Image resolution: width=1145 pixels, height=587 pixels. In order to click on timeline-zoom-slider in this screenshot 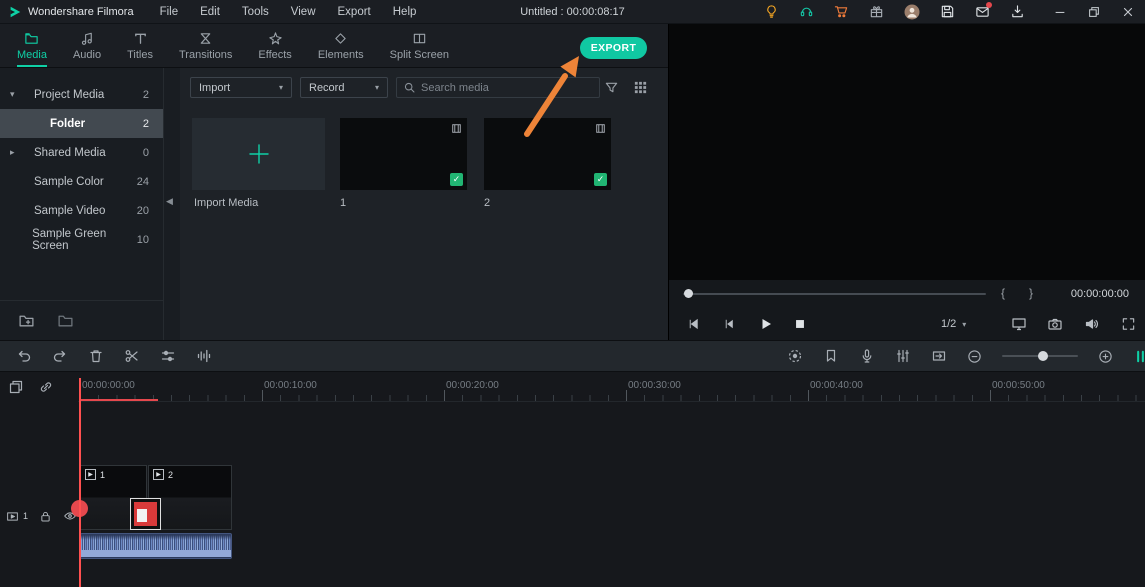, I will do `click(1040, 356)`.